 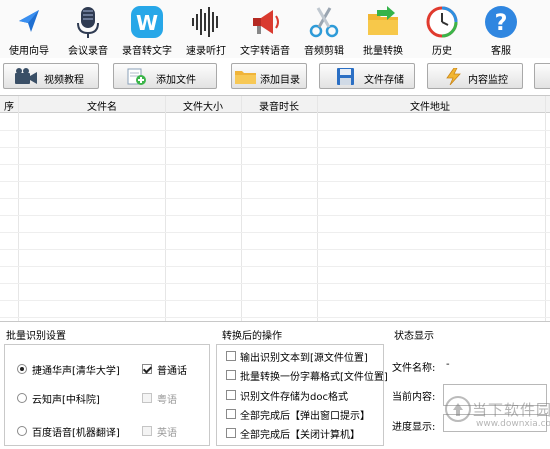 I want to click on column-header-filesize: 文件大小, so click(x=203, y=105).